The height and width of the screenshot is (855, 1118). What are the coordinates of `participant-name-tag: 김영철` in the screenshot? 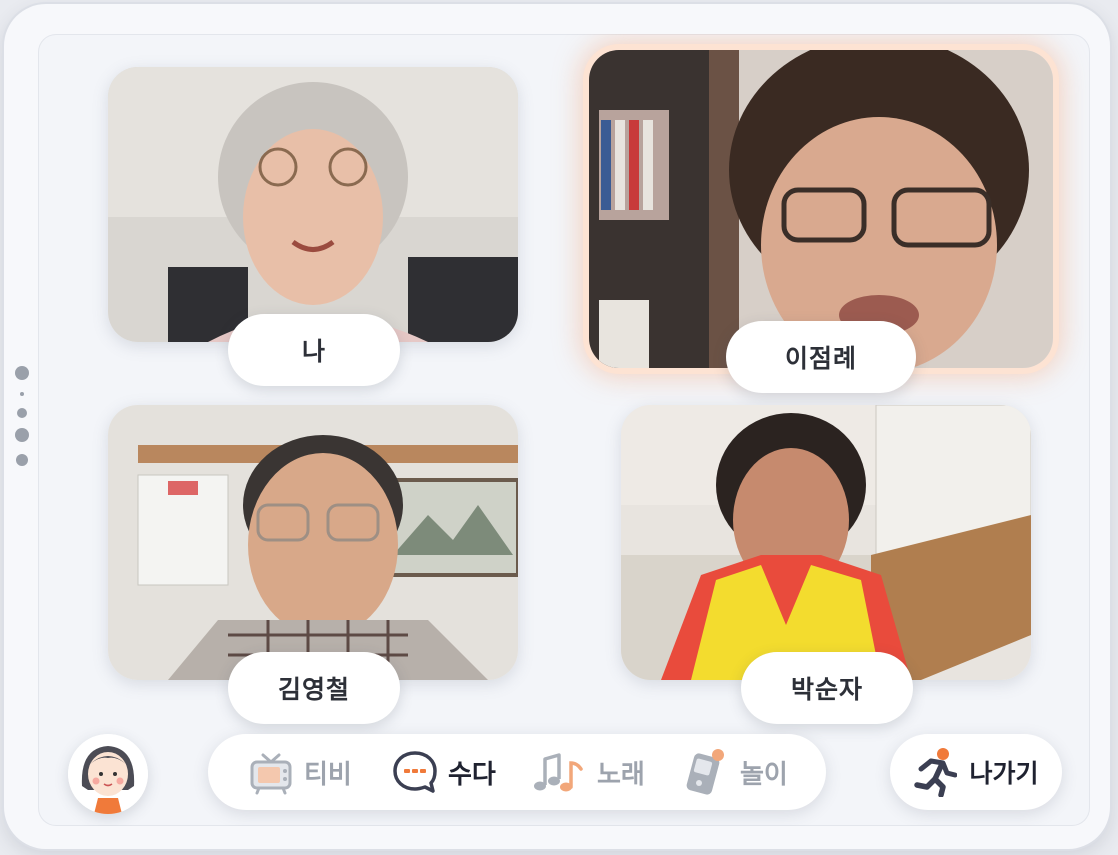 It's located at (314, 688).